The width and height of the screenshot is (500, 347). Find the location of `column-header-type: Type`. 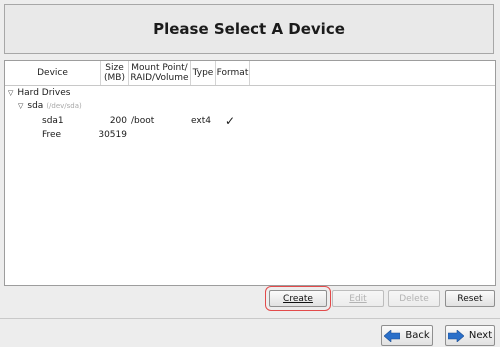

column-header-type: Type is located at coordinates (203, 73).